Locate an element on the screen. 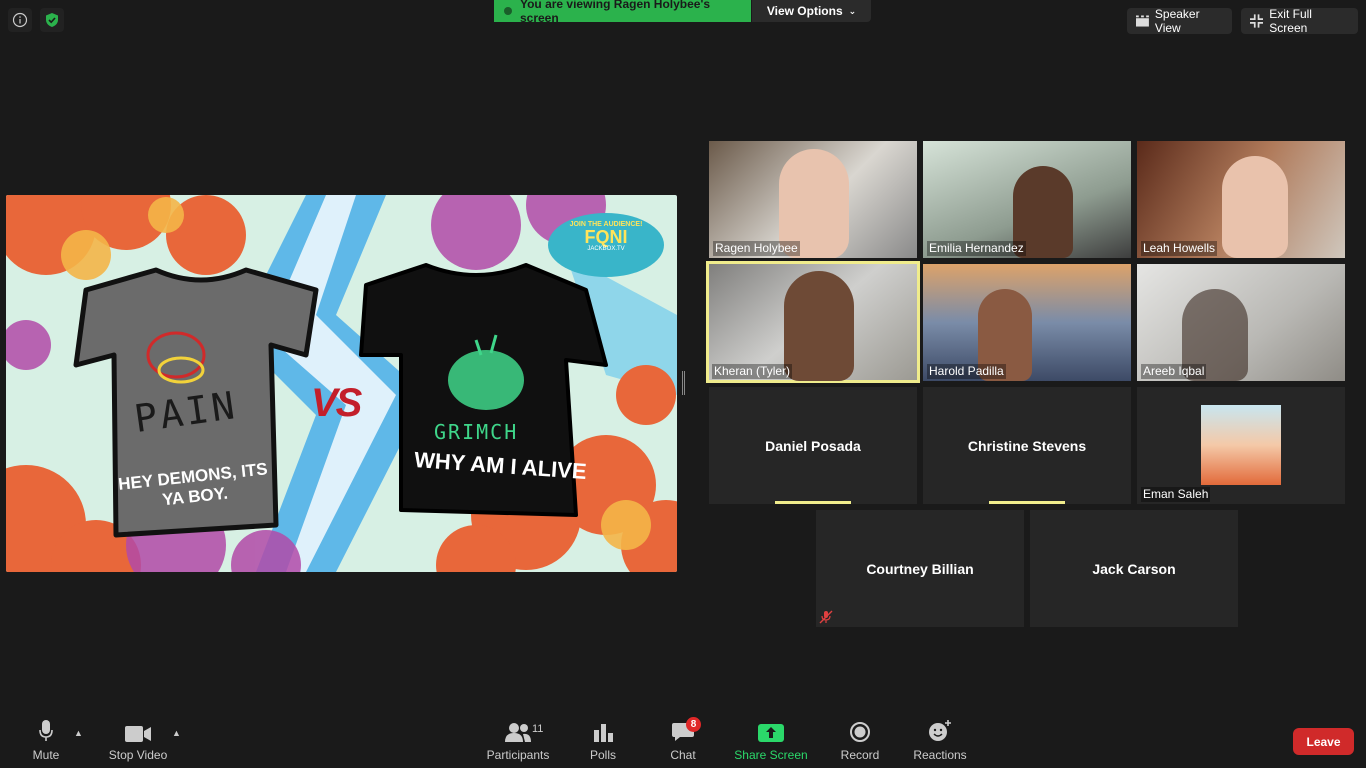  polls-label: Polls is located at coordinates (602, 755).